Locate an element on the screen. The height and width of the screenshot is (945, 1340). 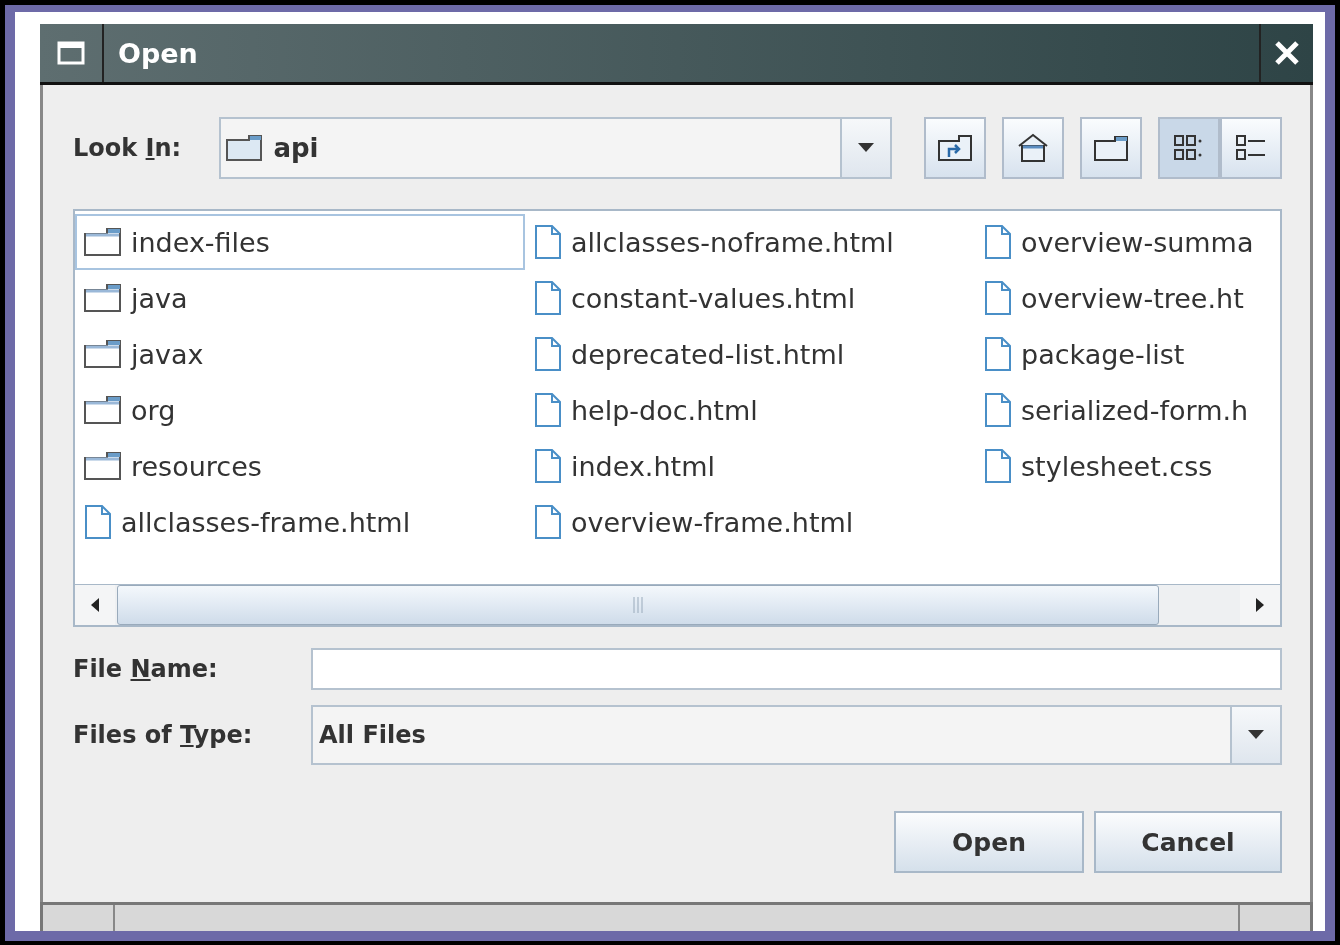
home-button is located at coordinates (1033, 148).